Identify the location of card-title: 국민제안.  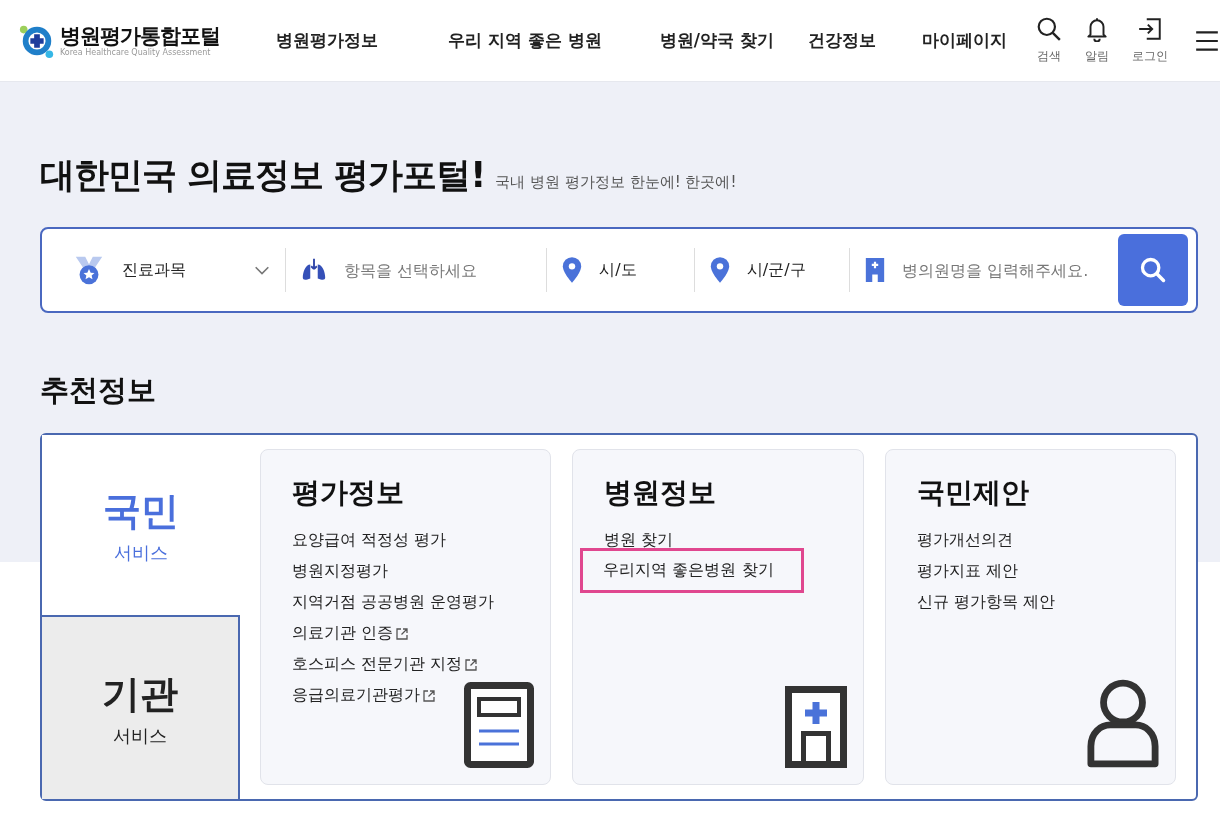
(973, 493).